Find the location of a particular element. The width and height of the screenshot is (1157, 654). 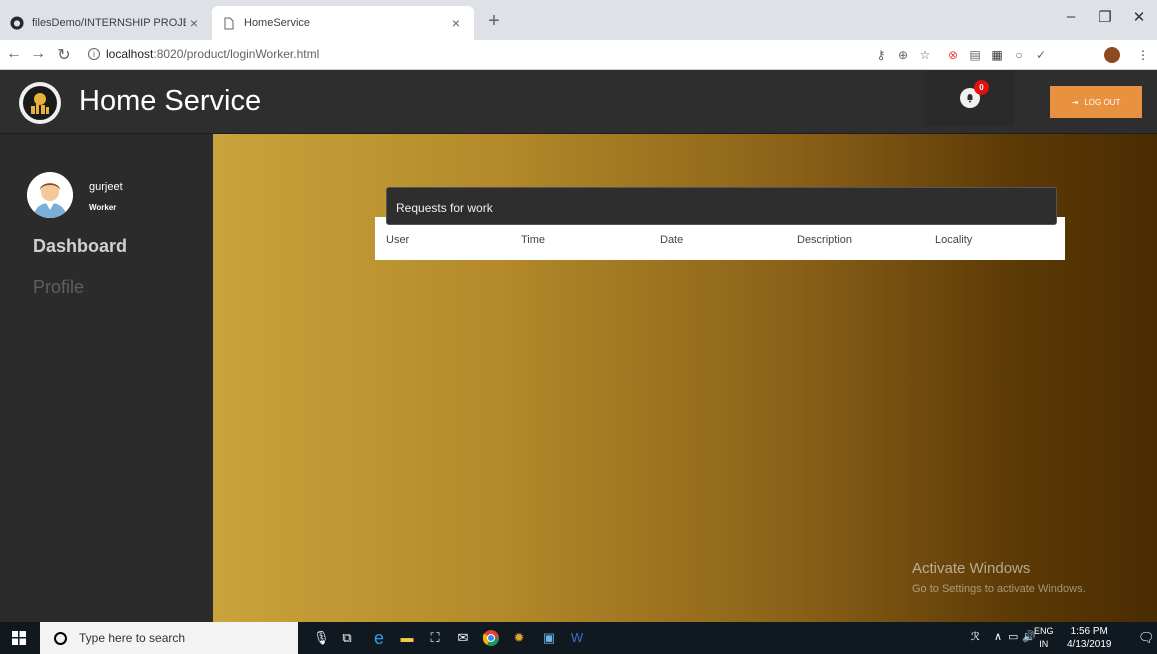

chevron-up-icon: ∧ is located at coordinates (998, 636).